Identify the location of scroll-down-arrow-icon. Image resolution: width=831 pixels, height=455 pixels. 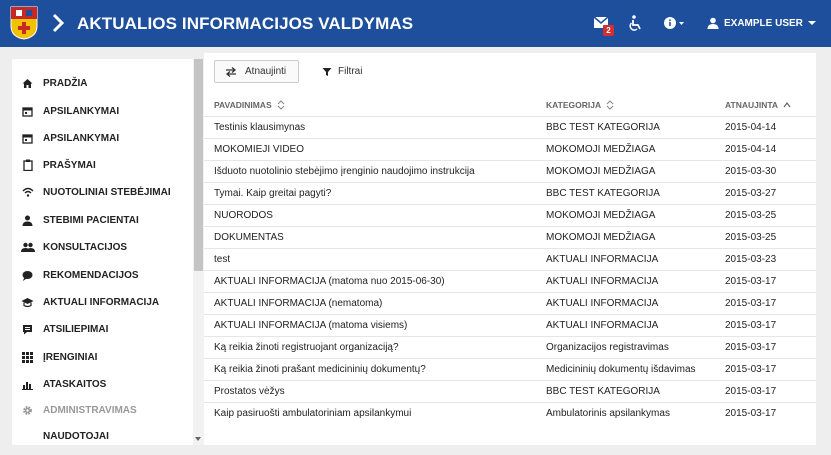
(198, 439).